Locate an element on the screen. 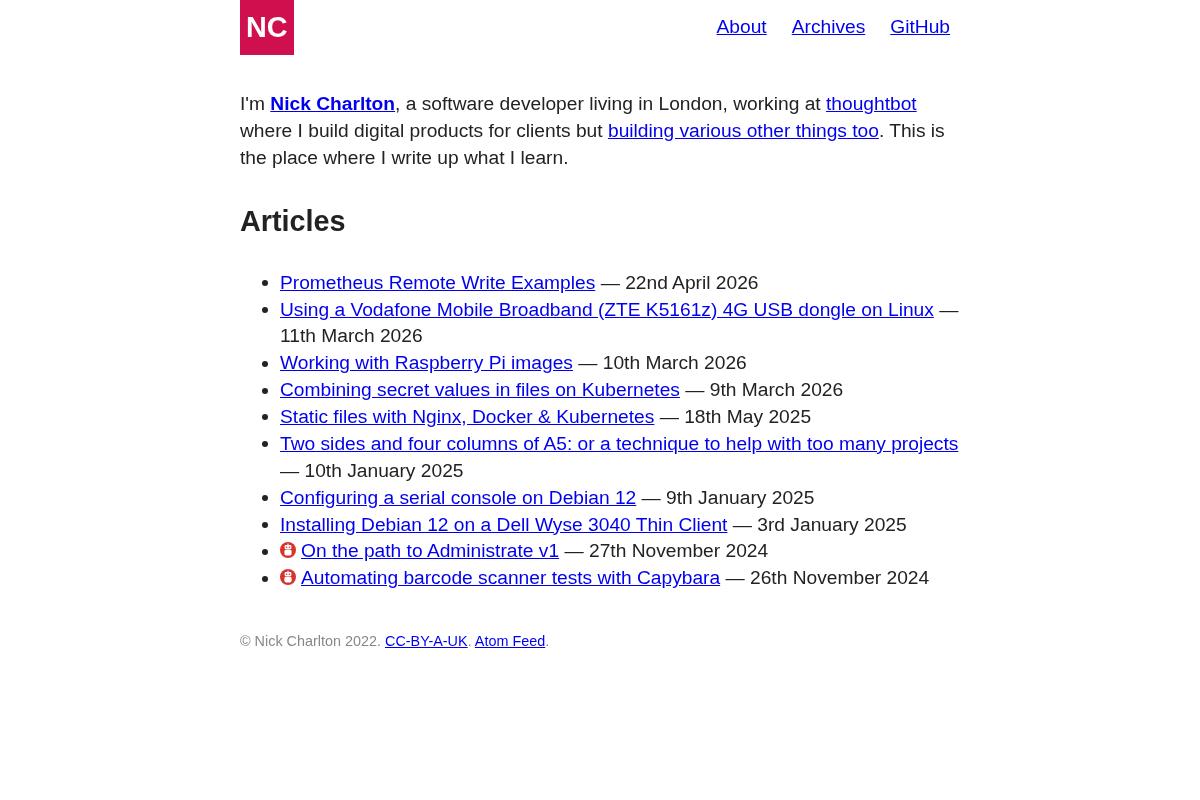 The image size is (1200, 800). article-link: Automating barcode scanner tests with Capybara is located at coordinates (511, 578).